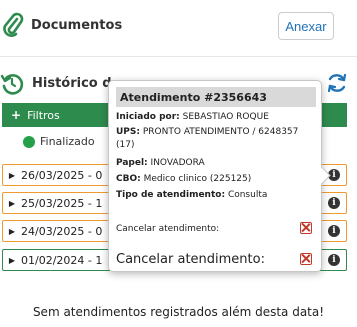 The width and height of the screenshot is (357, 327). Describe the element at coordinates (190, 259) in the screenshot. I see `cancel-attendance-label-large: Cancelar atendimento:` at that location.